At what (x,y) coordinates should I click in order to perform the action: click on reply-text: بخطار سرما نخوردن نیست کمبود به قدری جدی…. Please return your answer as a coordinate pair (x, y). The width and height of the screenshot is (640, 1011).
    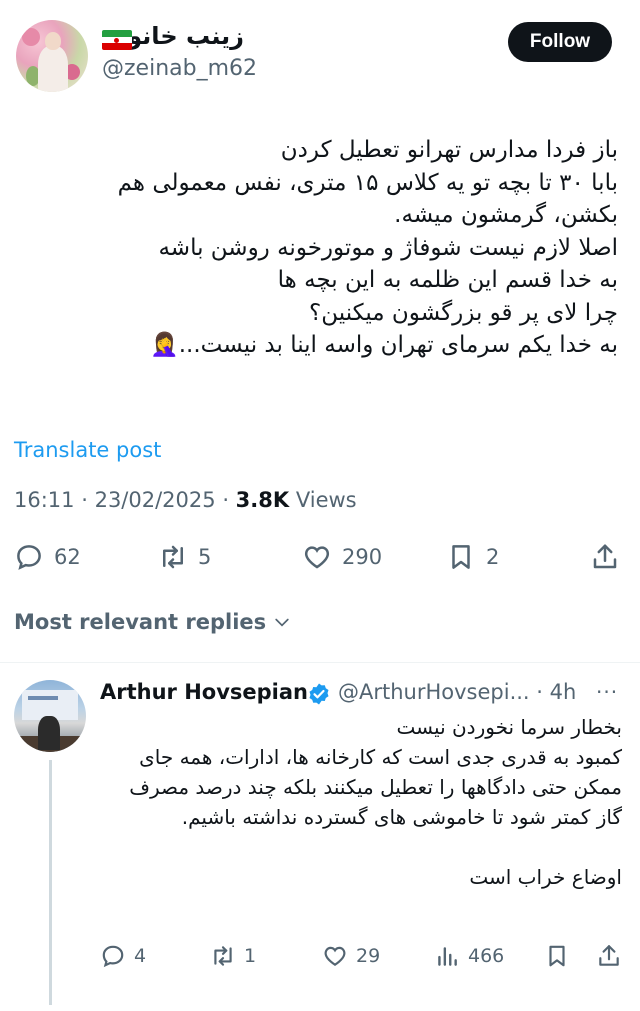
    Looking at the image, I should click on (375, 802).